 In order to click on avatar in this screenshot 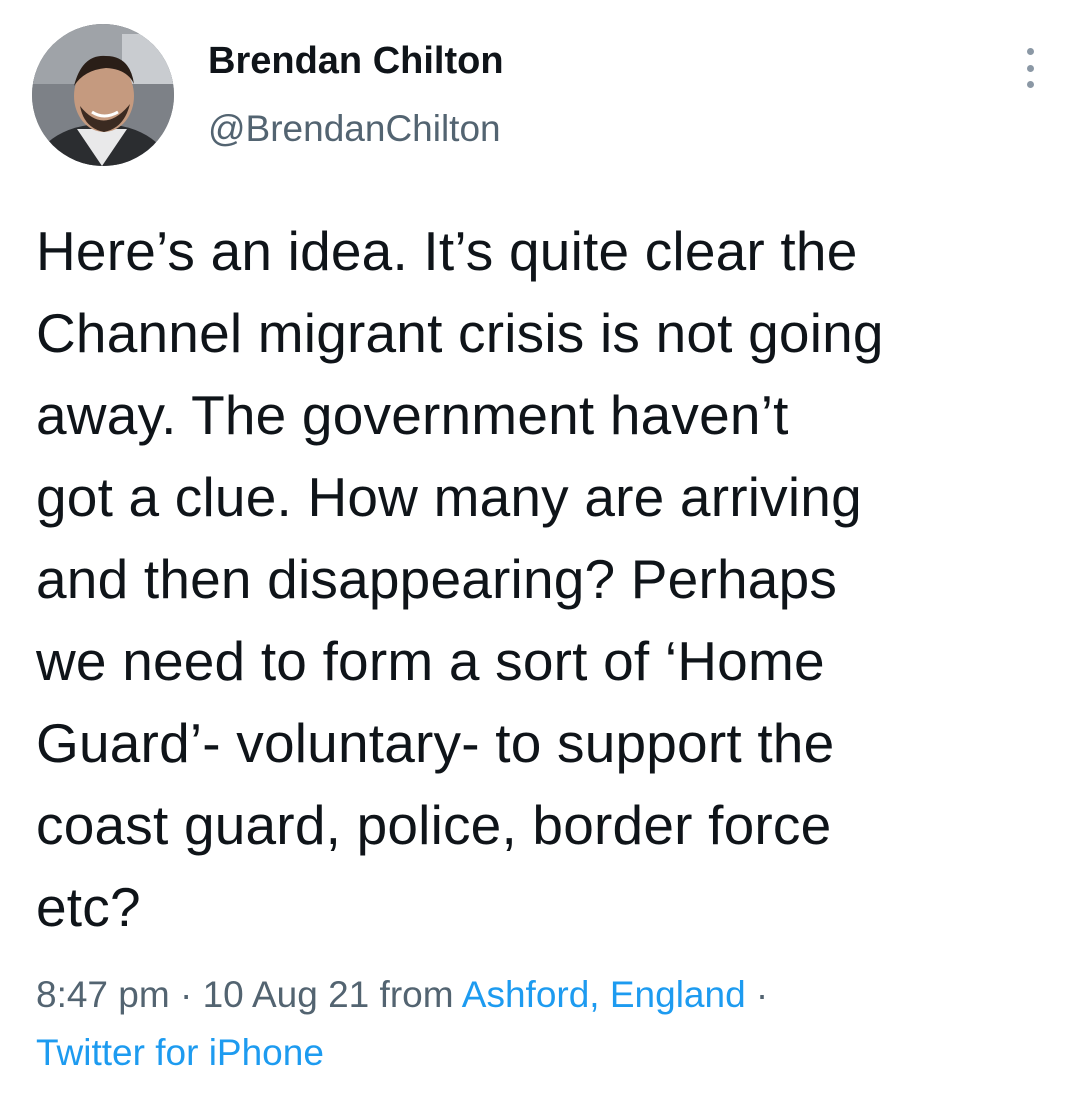, I will do `click(103, 95)`.